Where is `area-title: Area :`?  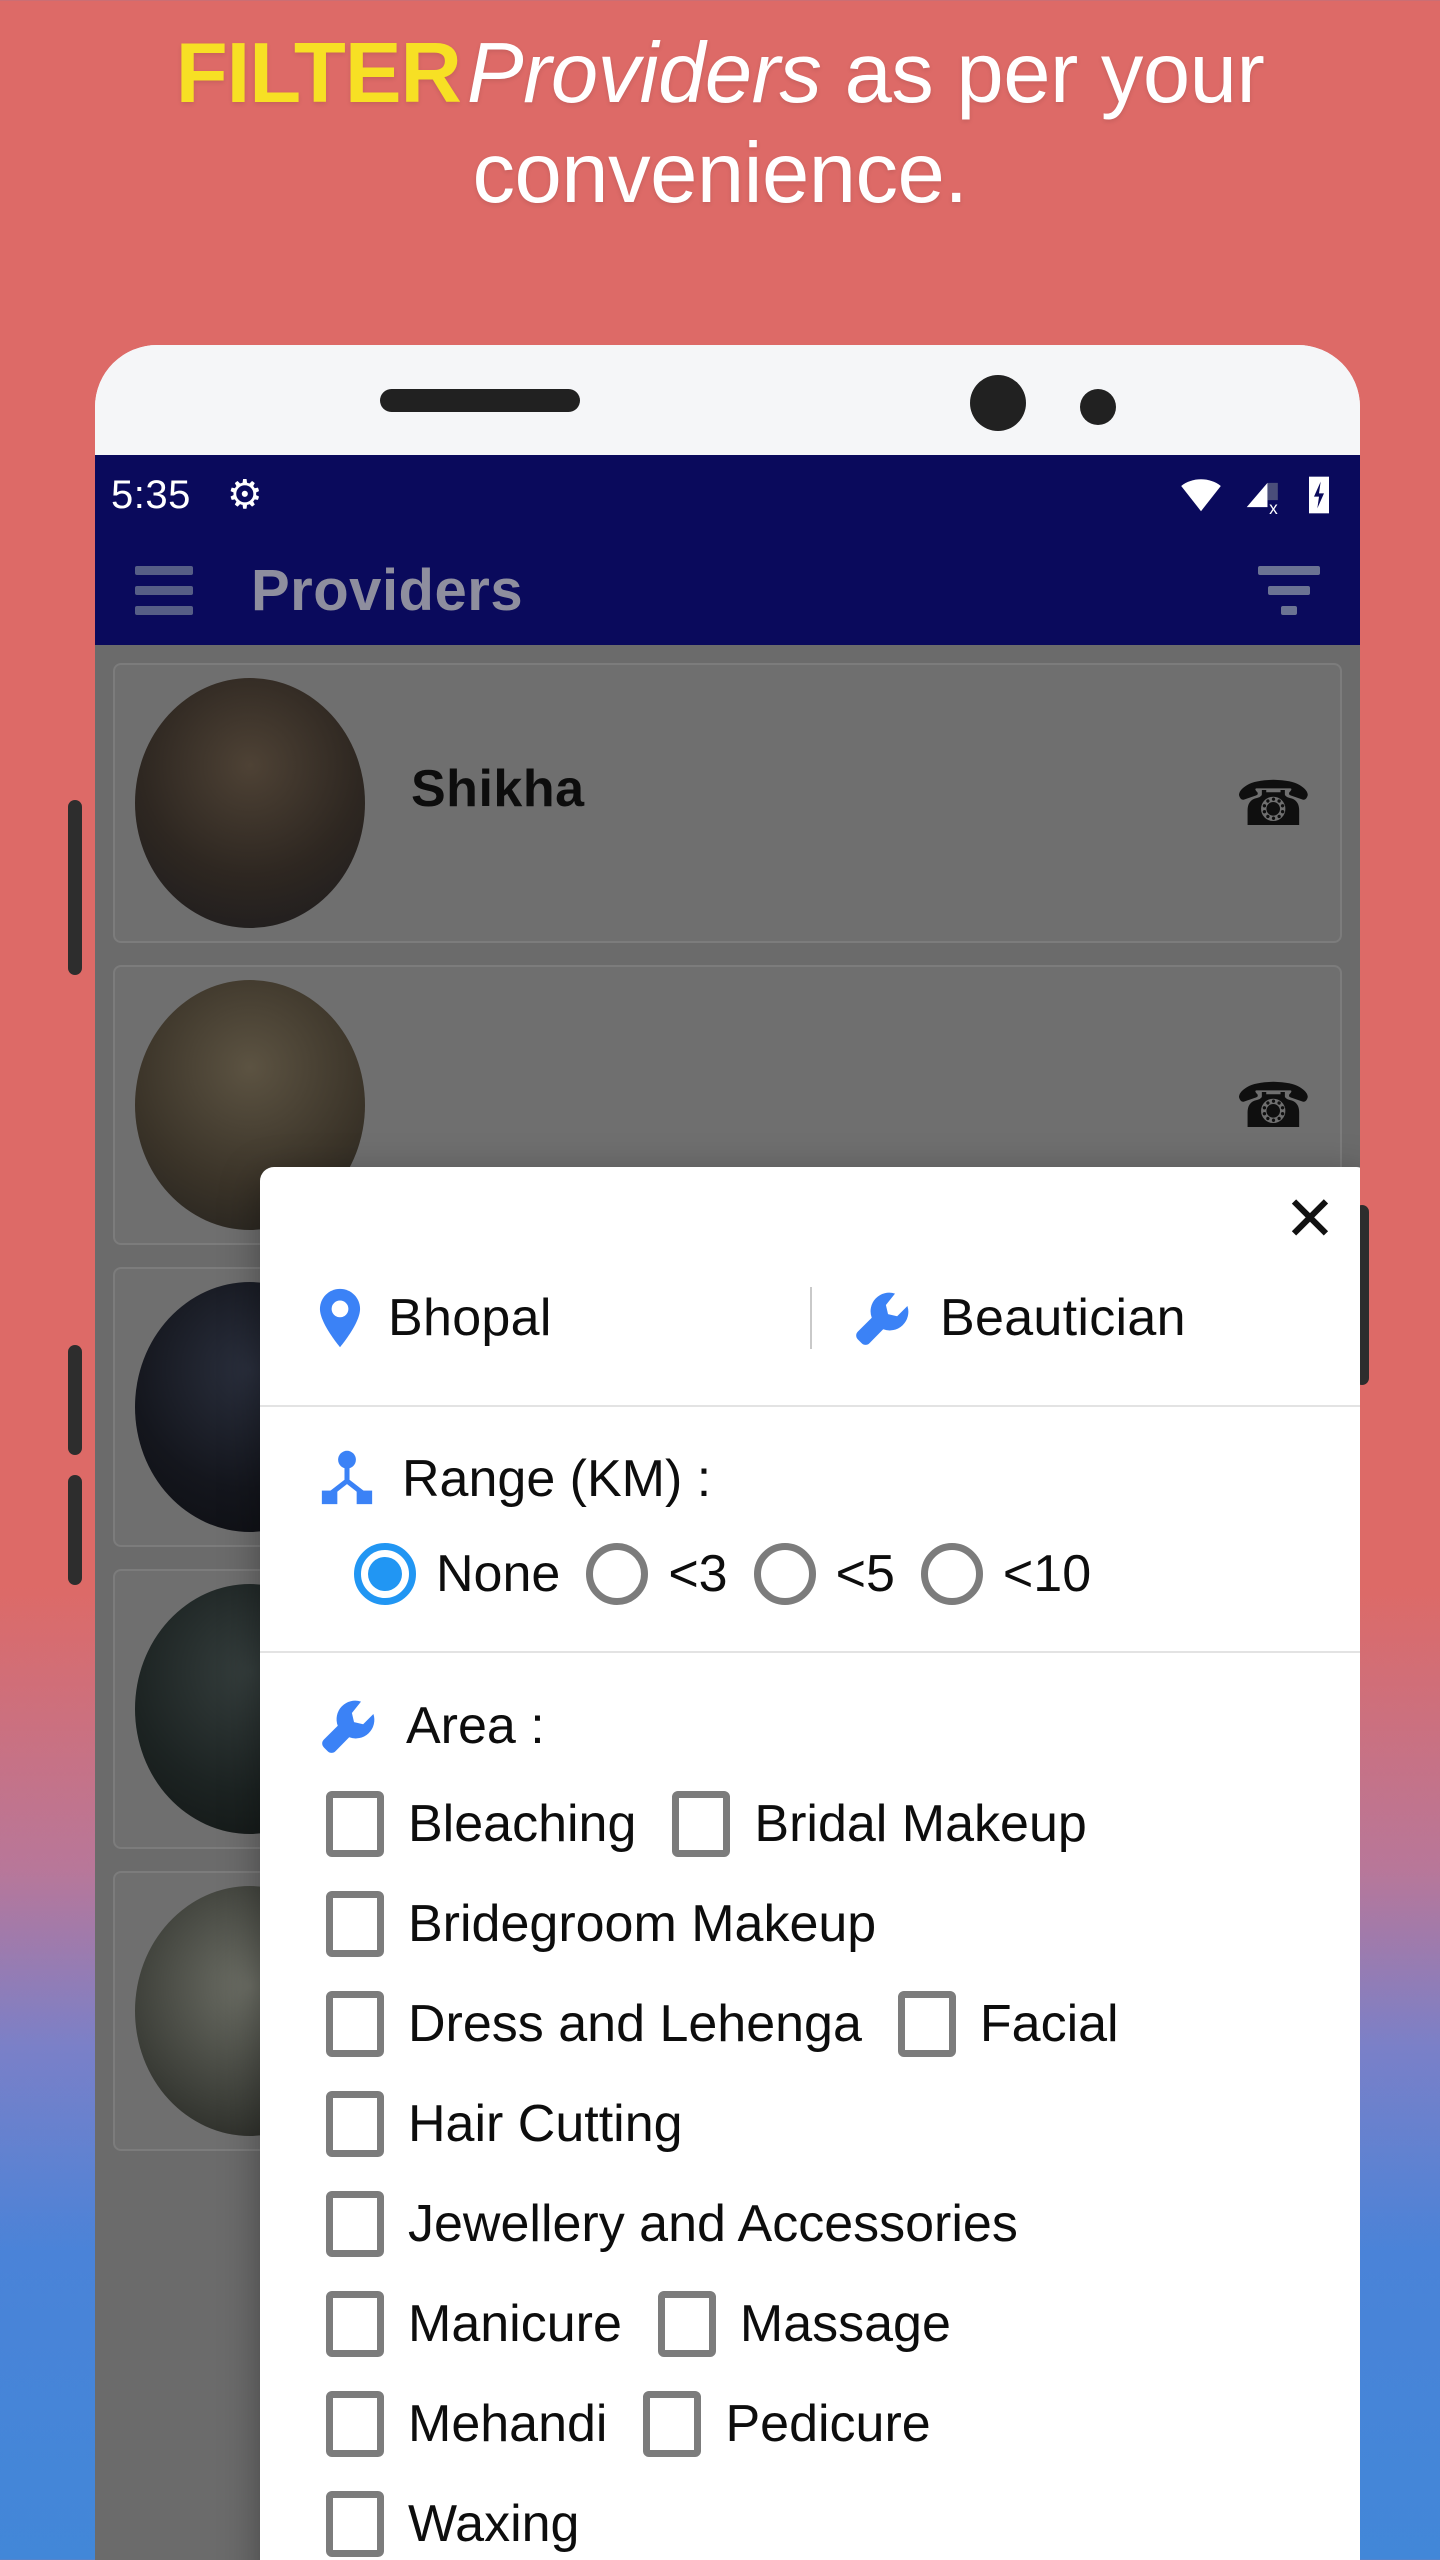
area-title: Area : is located at coordinates (475, 1726).